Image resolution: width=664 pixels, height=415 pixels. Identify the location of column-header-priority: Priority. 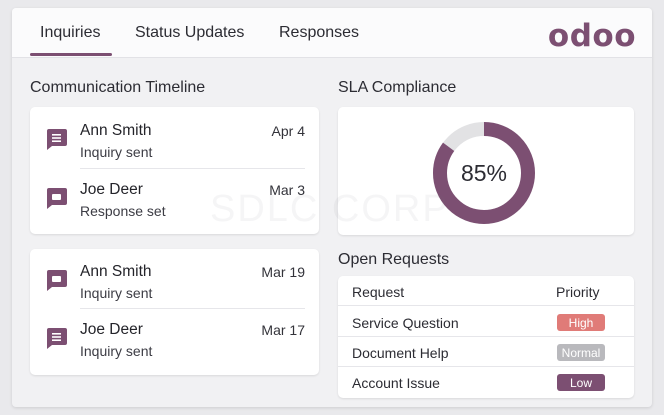
(578, 292).